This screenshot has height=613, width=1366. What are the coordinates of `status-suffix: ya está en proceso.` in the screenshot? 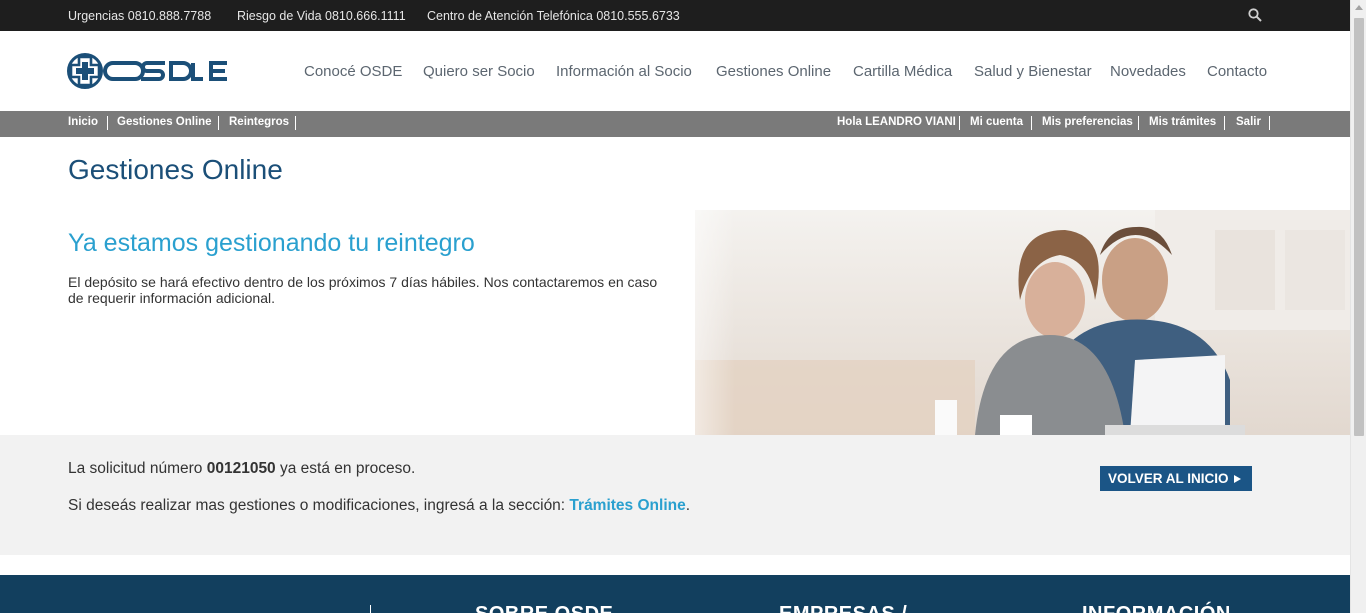 It's located at (345, 468).